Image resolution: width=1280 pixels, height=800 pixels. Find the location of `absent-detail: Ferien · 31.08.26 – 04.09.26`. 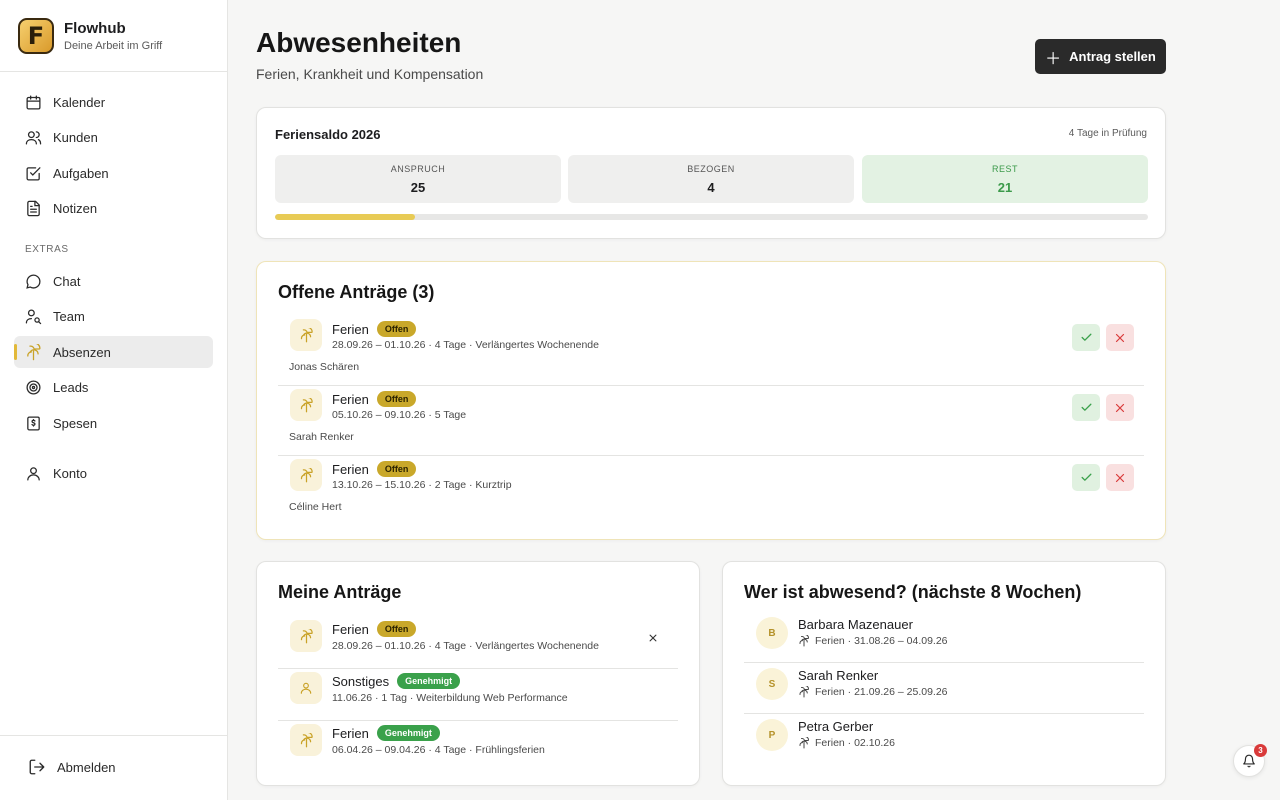

absent-detail: Ferien · 31.08.26 – 04.09.26 is located at coordinates (873, 641).